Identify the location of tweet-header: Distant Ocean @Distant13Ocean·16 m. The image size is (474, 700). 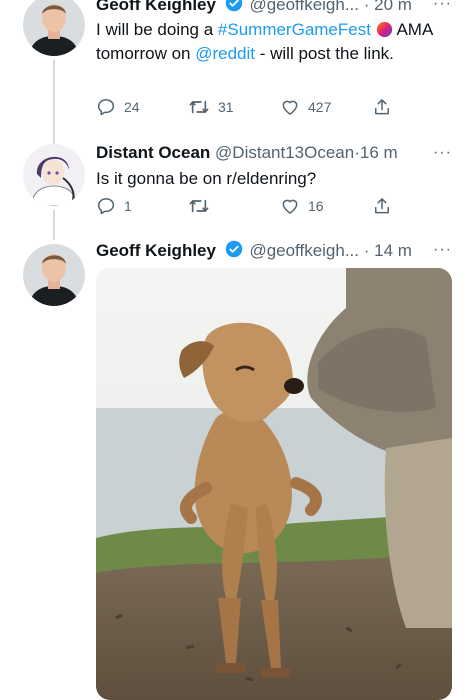
(247, 153).